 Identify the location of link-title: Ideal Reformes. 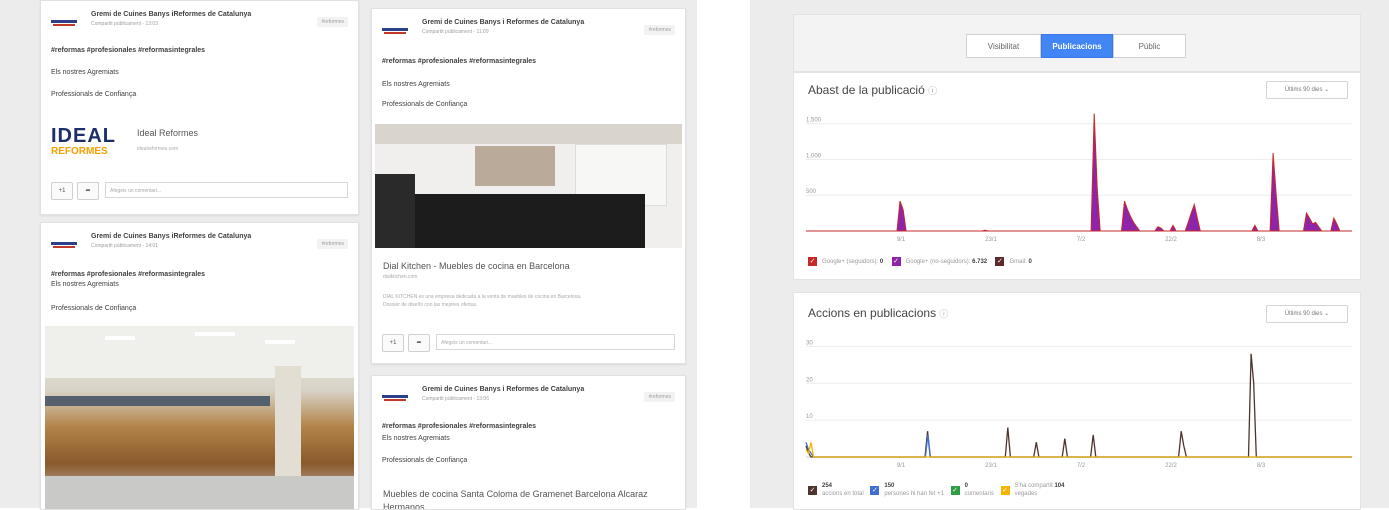
(167, 133).